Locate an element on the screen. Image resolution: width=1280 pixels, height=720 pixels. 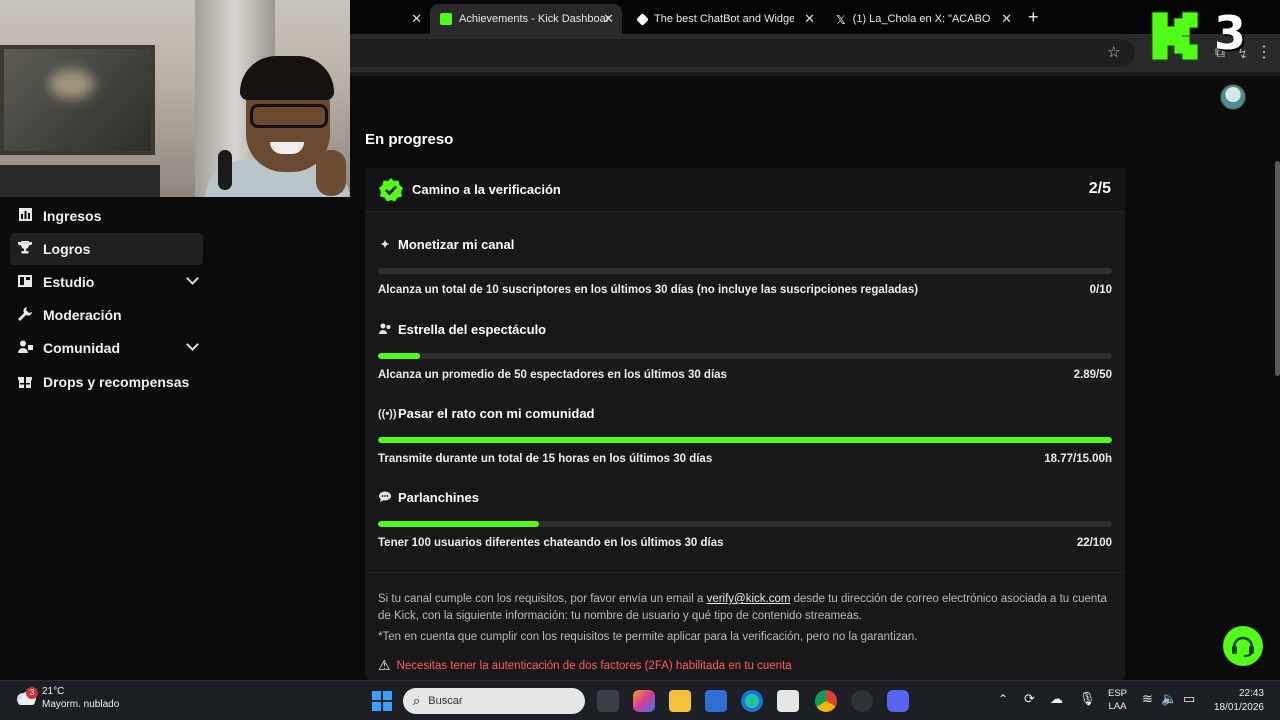
wrench-icon is located at coordinates (25, 315).